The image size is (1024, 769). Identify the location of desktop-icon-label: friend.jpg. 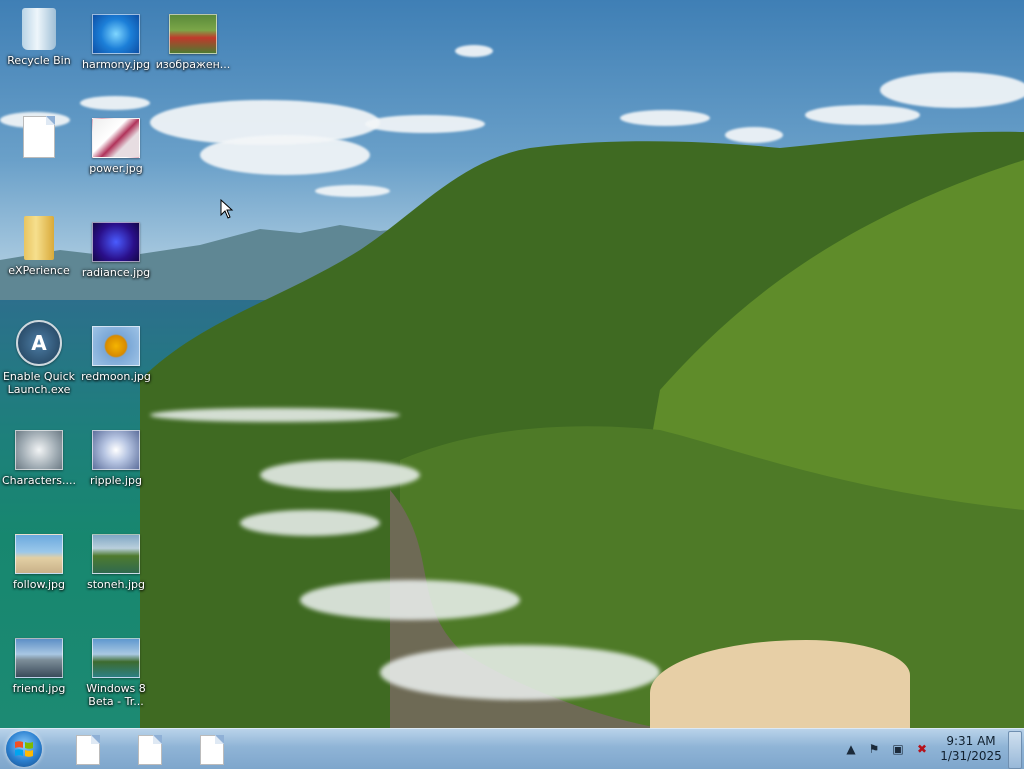
(39, 688).